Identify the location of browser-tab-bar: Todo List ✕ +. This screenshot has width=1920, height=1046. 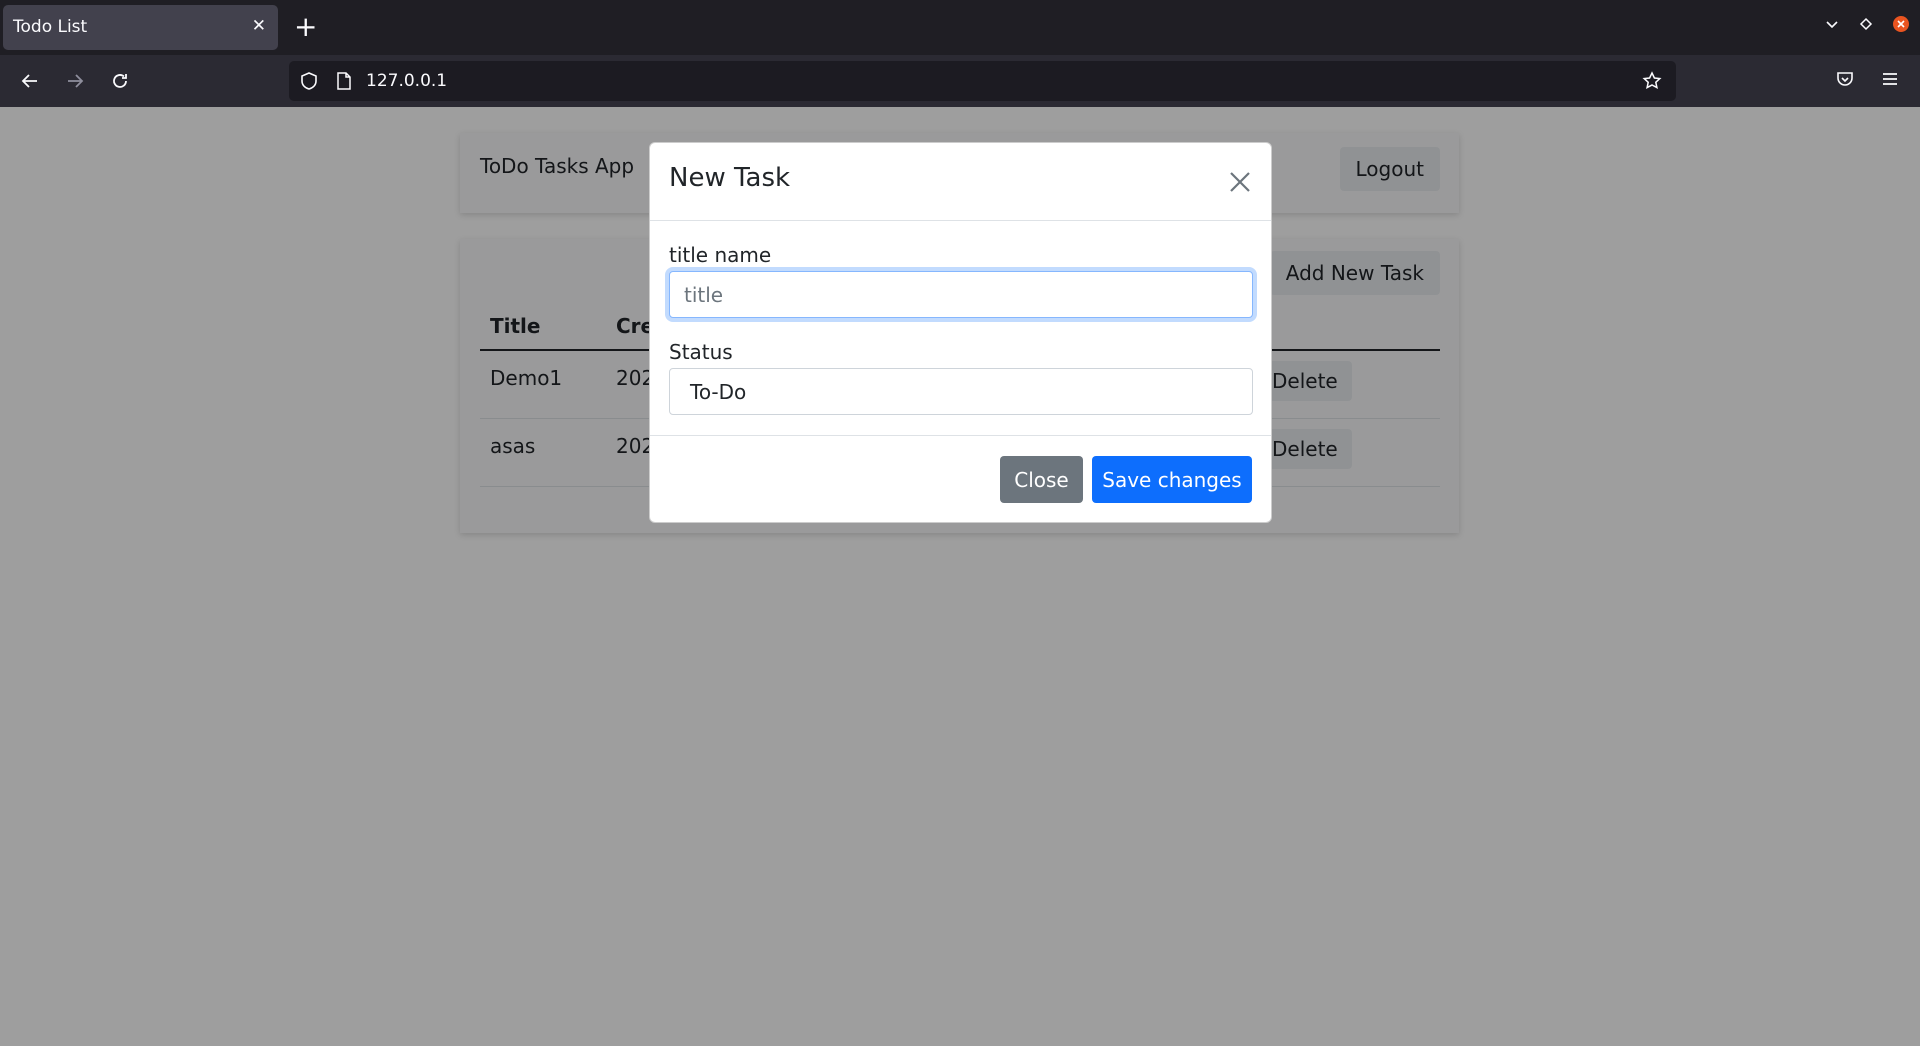
(960, 27).